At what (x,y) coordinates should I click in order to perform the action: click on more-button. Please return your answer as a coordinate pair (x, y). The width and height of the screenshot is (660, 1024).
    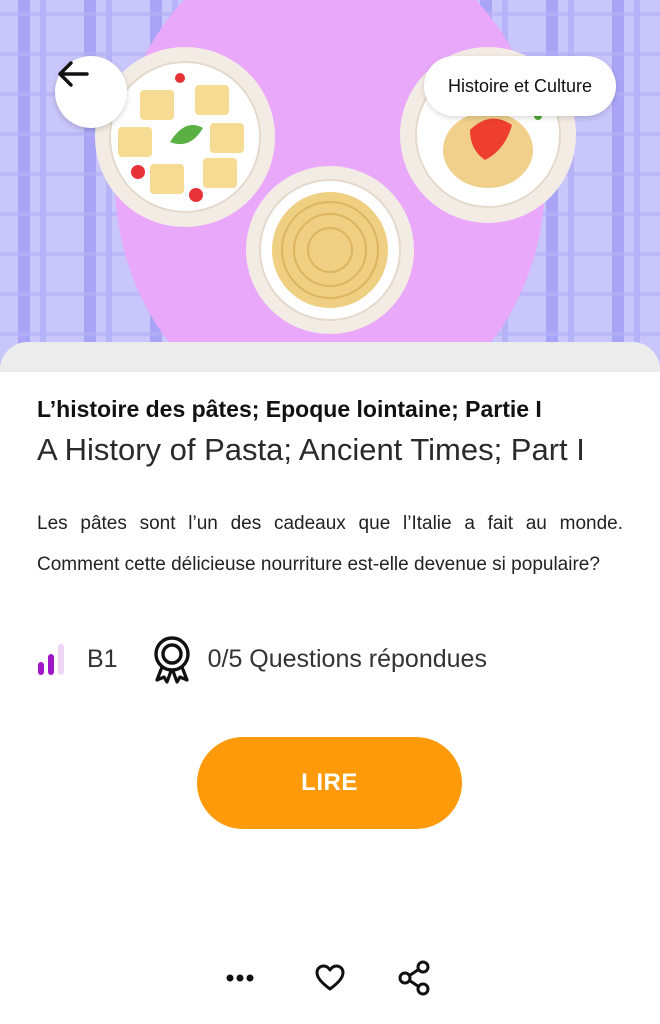
    Looking at the image, I should click on (240, 978).